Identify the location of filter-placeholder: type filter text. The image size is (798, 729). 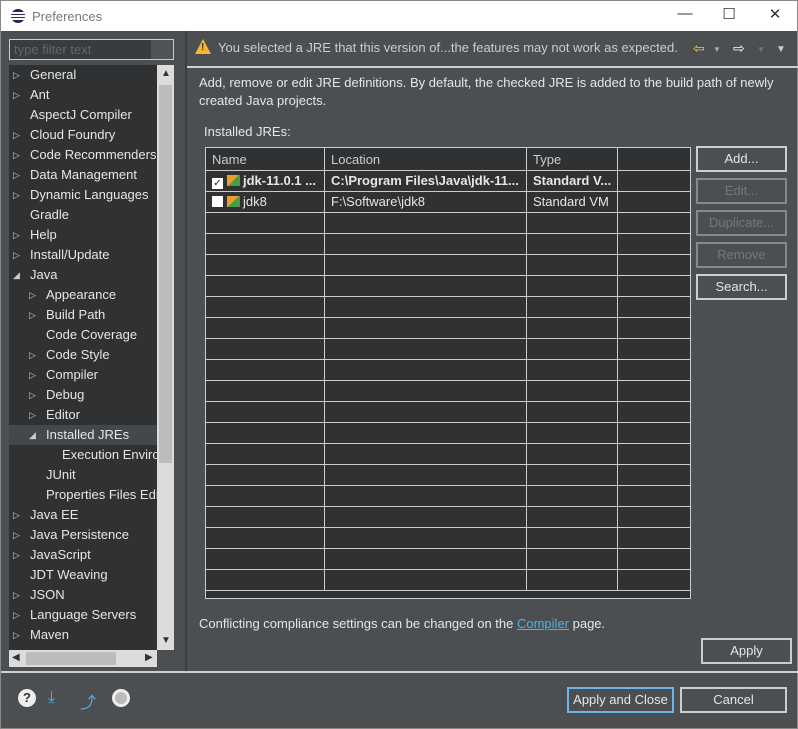
(53, 49).